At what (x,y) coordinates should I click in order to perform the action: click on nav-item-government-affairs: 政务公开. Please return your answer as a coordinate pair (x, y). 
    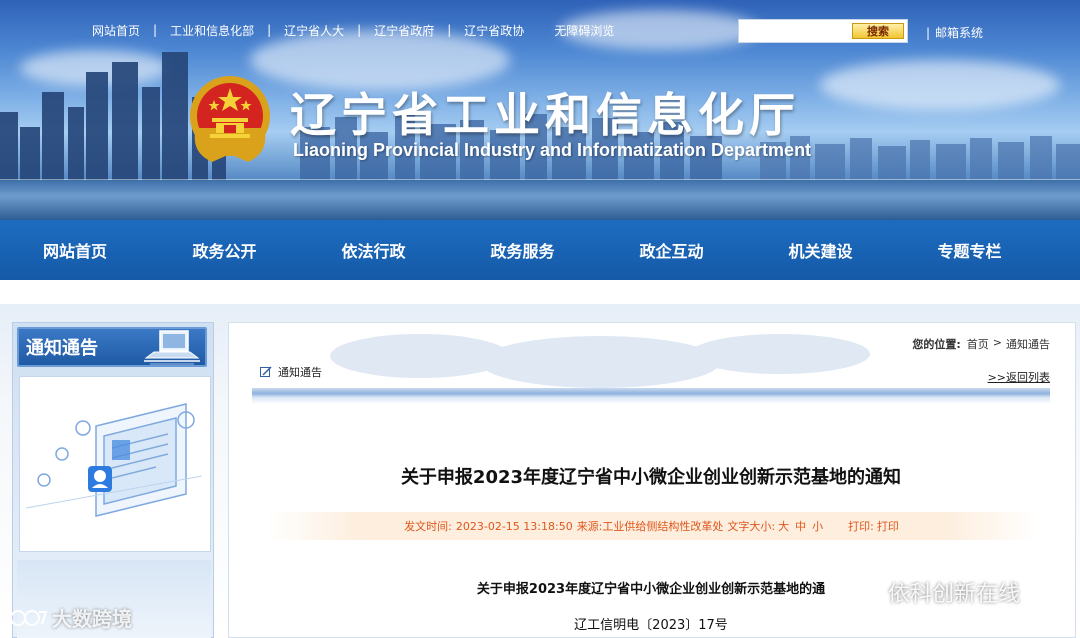
    Looking at the image, I should click on (224, 250).